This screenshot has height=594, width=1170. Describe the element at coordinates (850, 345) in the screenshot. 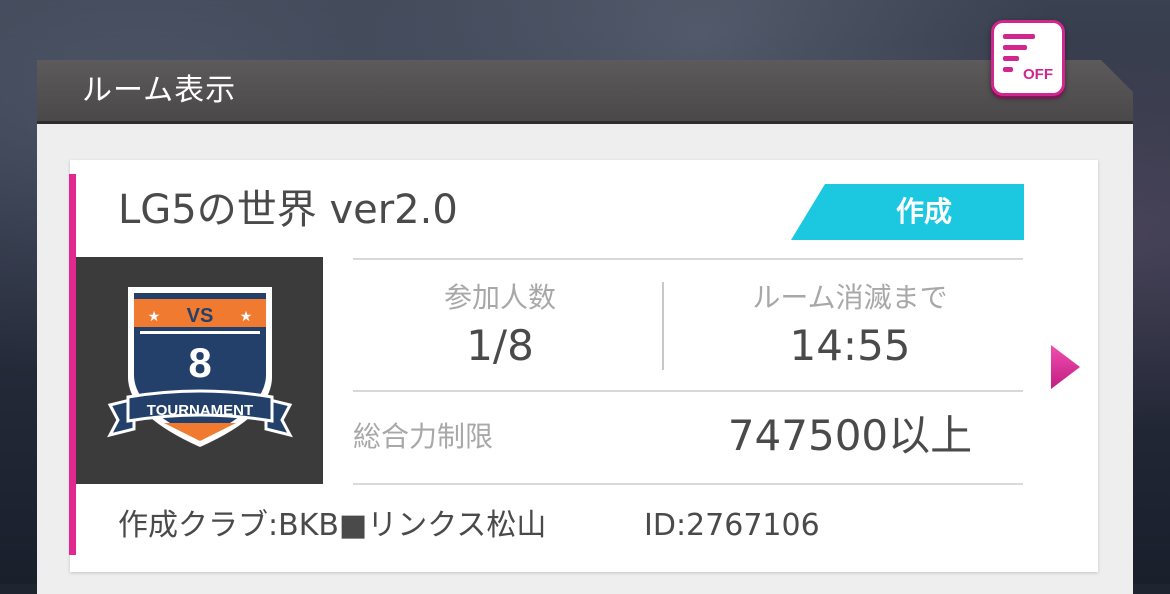

I see `expire-countdown: 14:55` at that location.